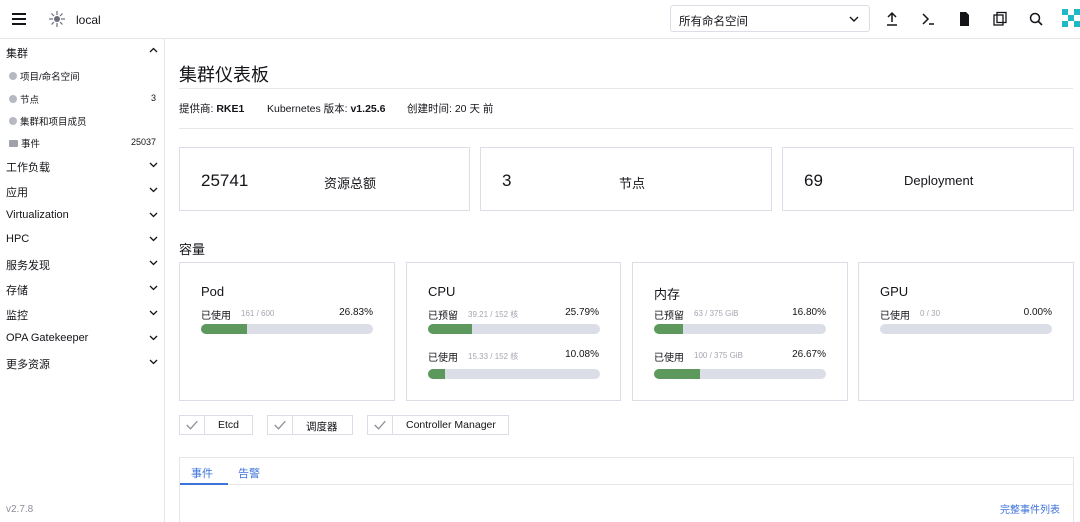  Describe the element at coordinates (48, 121) in the screenshot. I see `sidebar-item-members: 集群和项目成员` at that location.